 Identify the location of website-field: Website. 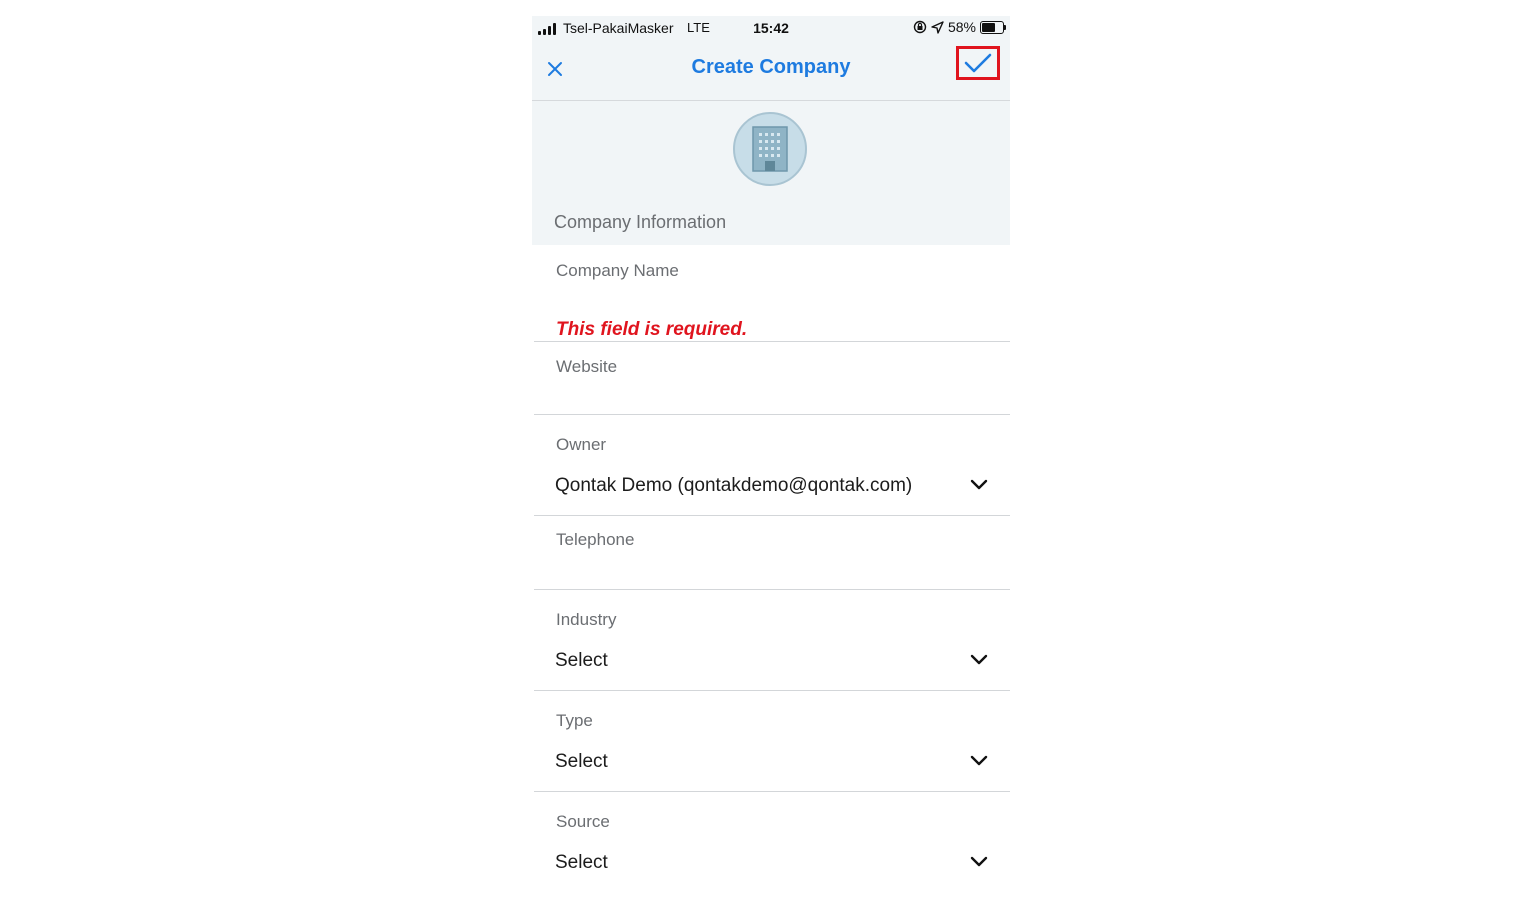
(772, 378).